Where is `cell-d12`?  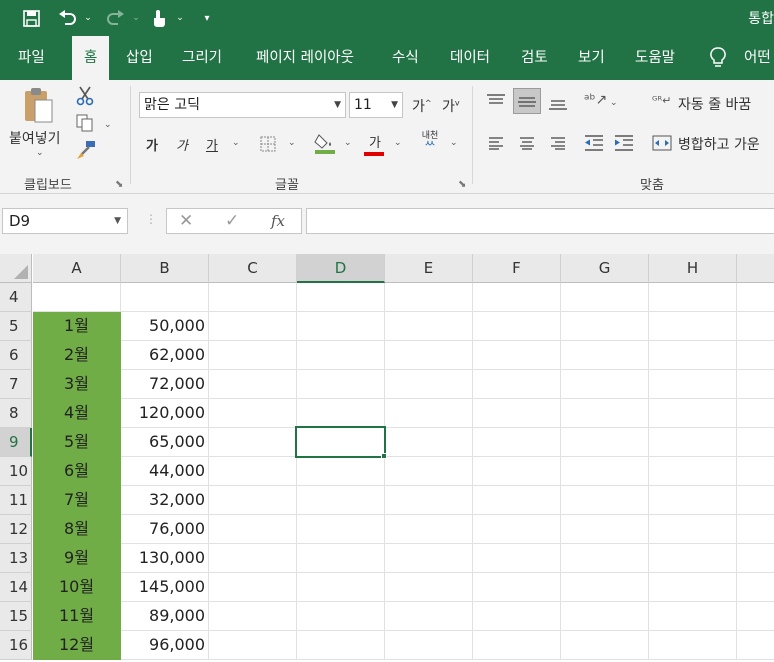
cell-d12 is located at coordinates (341, 529).